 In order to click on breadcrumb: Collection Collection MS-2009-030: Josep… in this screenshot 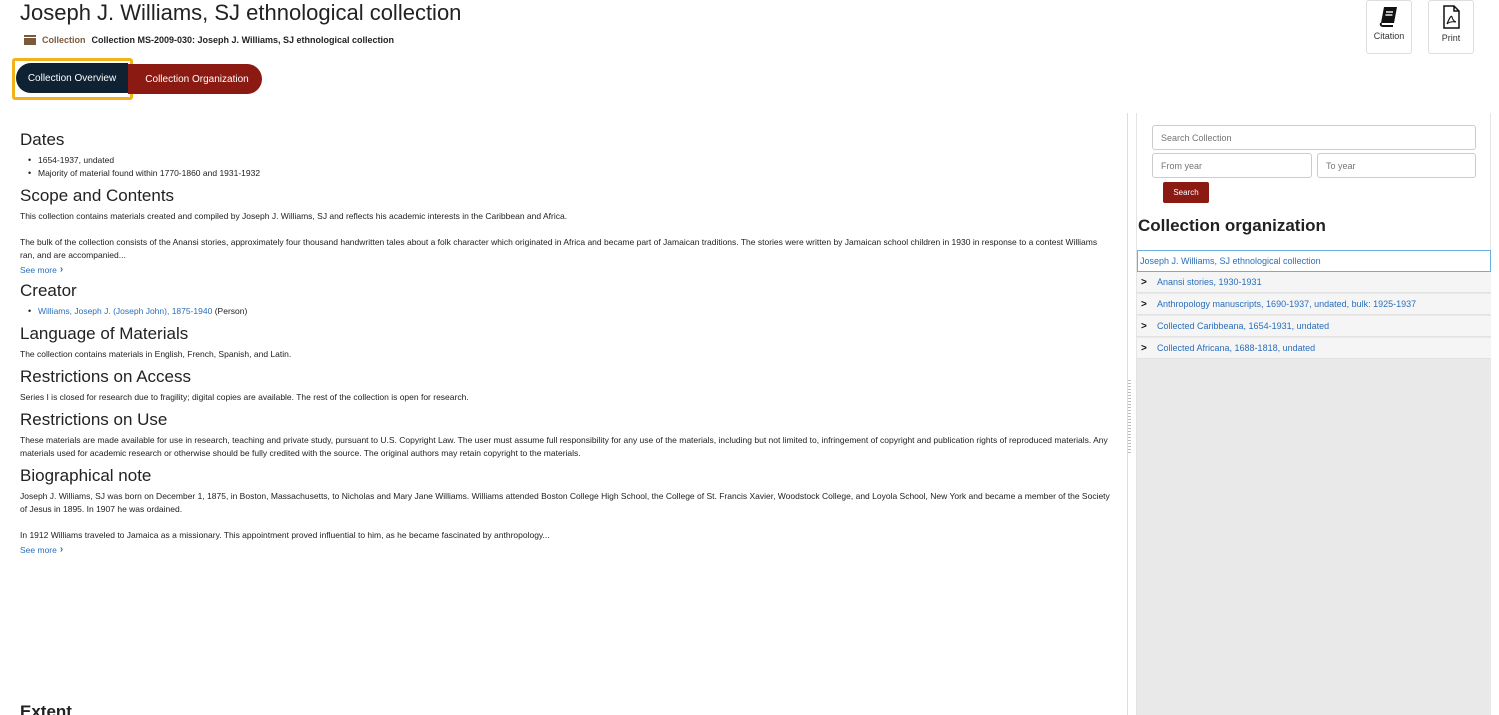, I will do `click(209, 40)`.